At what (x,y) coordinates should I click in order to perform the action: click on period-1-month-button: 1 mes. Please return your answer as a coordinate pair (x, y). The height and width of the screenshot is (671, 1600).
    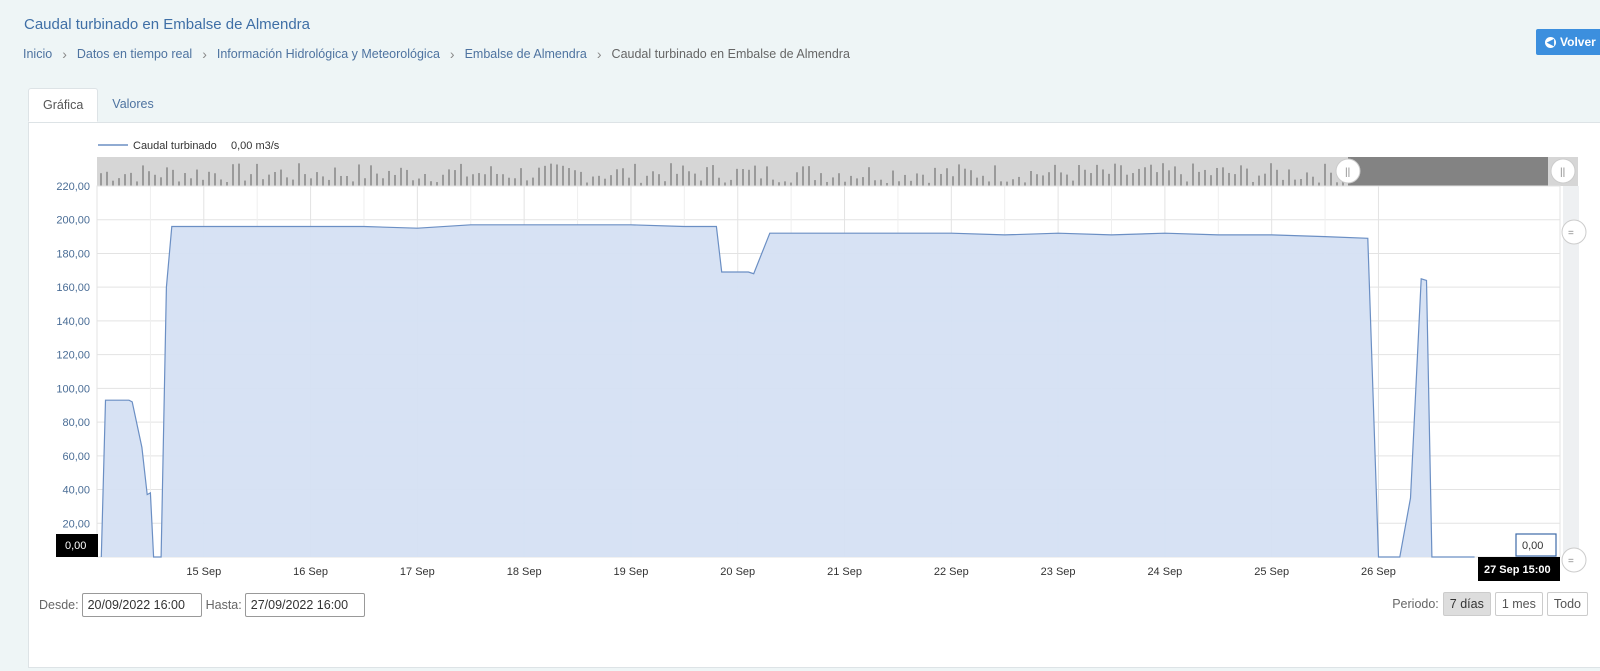
    Looking at the image, I should click on (1518, 604).